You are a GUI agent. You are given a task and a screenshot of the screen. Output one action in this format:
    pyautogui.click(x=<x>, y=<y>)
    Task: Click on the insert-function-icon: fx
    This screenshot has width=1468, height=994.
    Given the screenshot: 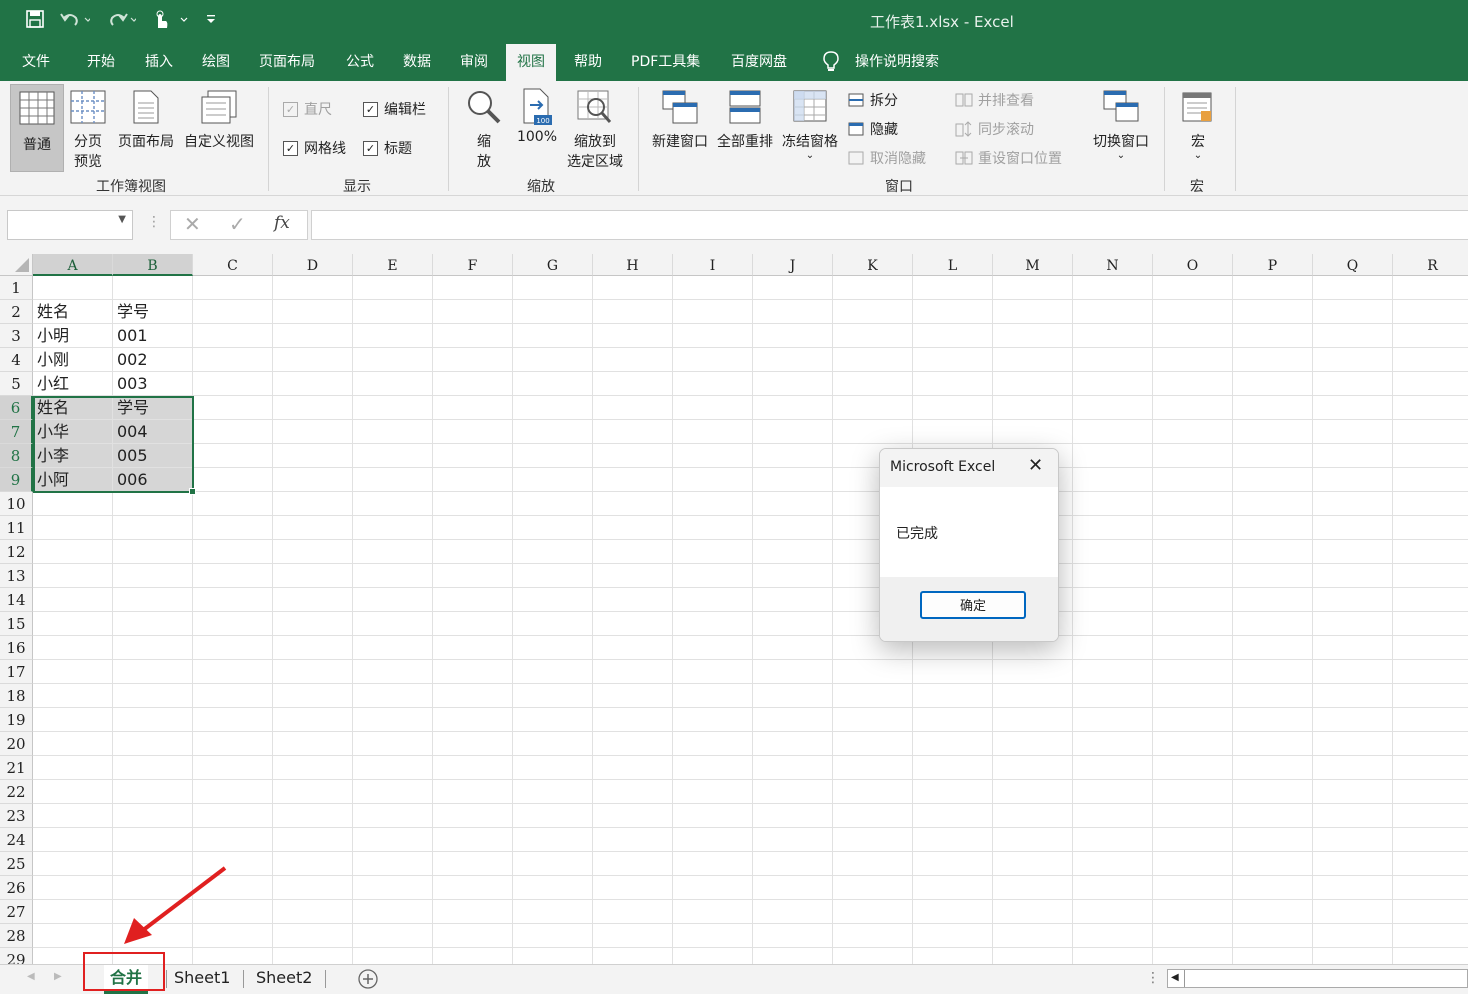 What is the action you would take?
    pyautogui.click(x=282, y=223)
    